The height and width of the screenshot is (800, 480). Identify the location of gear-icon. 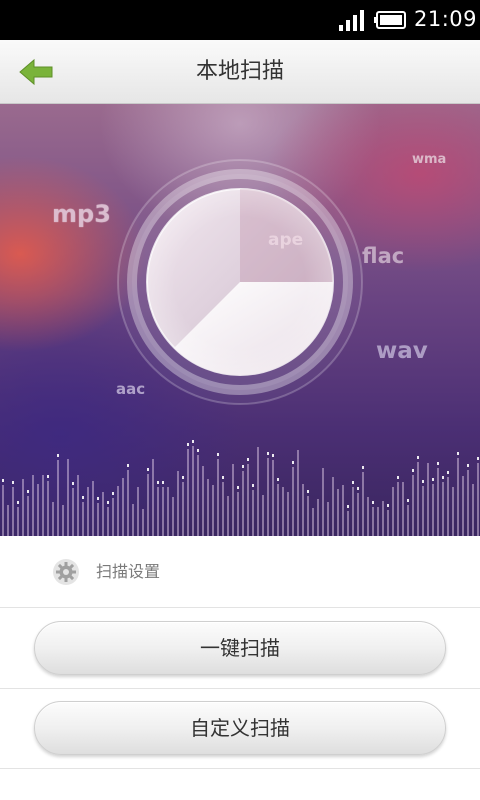
(66, 572).